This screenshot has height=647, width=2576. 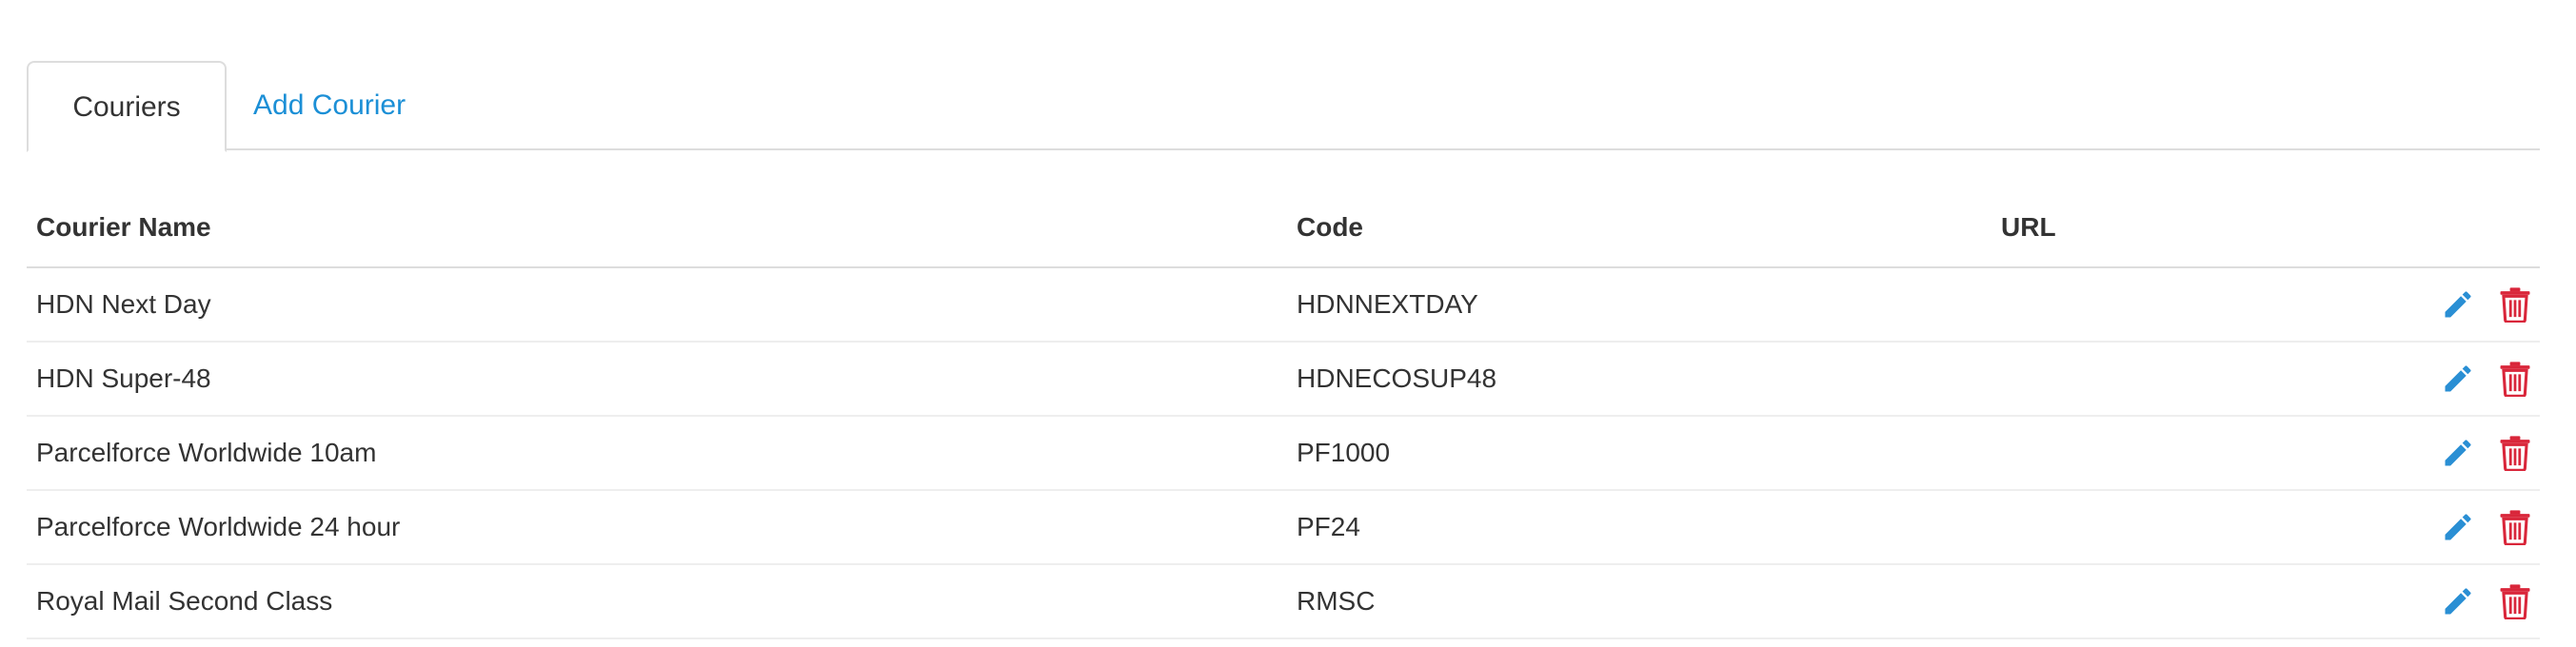 I want to click on courier-name-cell: Parcelforce Worldwide 10am, so click(x=206, y=452).